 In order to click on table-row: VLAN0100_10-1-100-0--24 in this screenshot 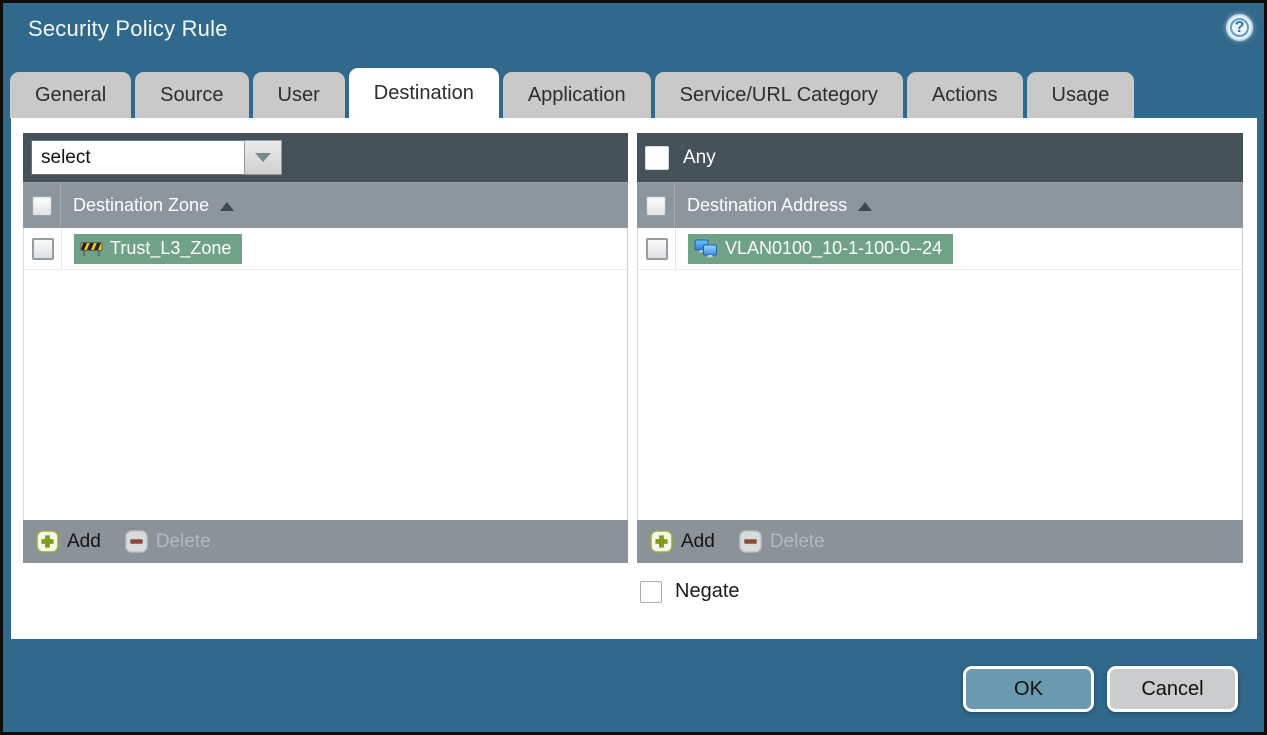, I will do `click(940, 249)`.